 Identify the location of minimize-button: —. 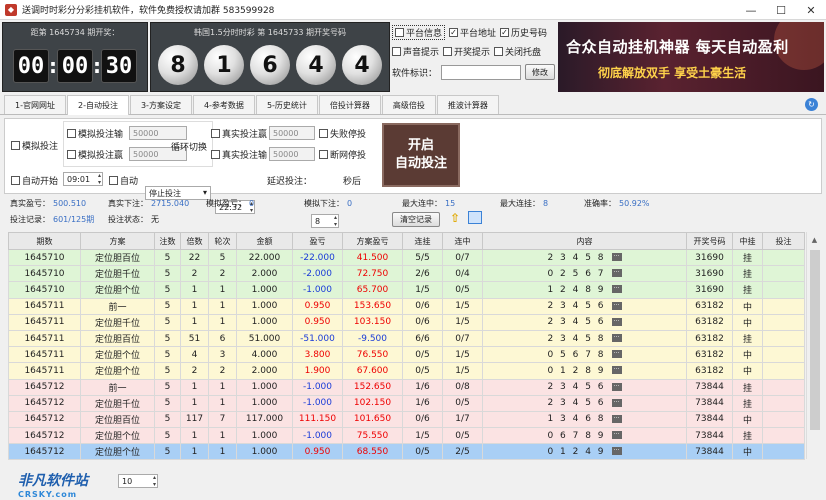
(751, 10).